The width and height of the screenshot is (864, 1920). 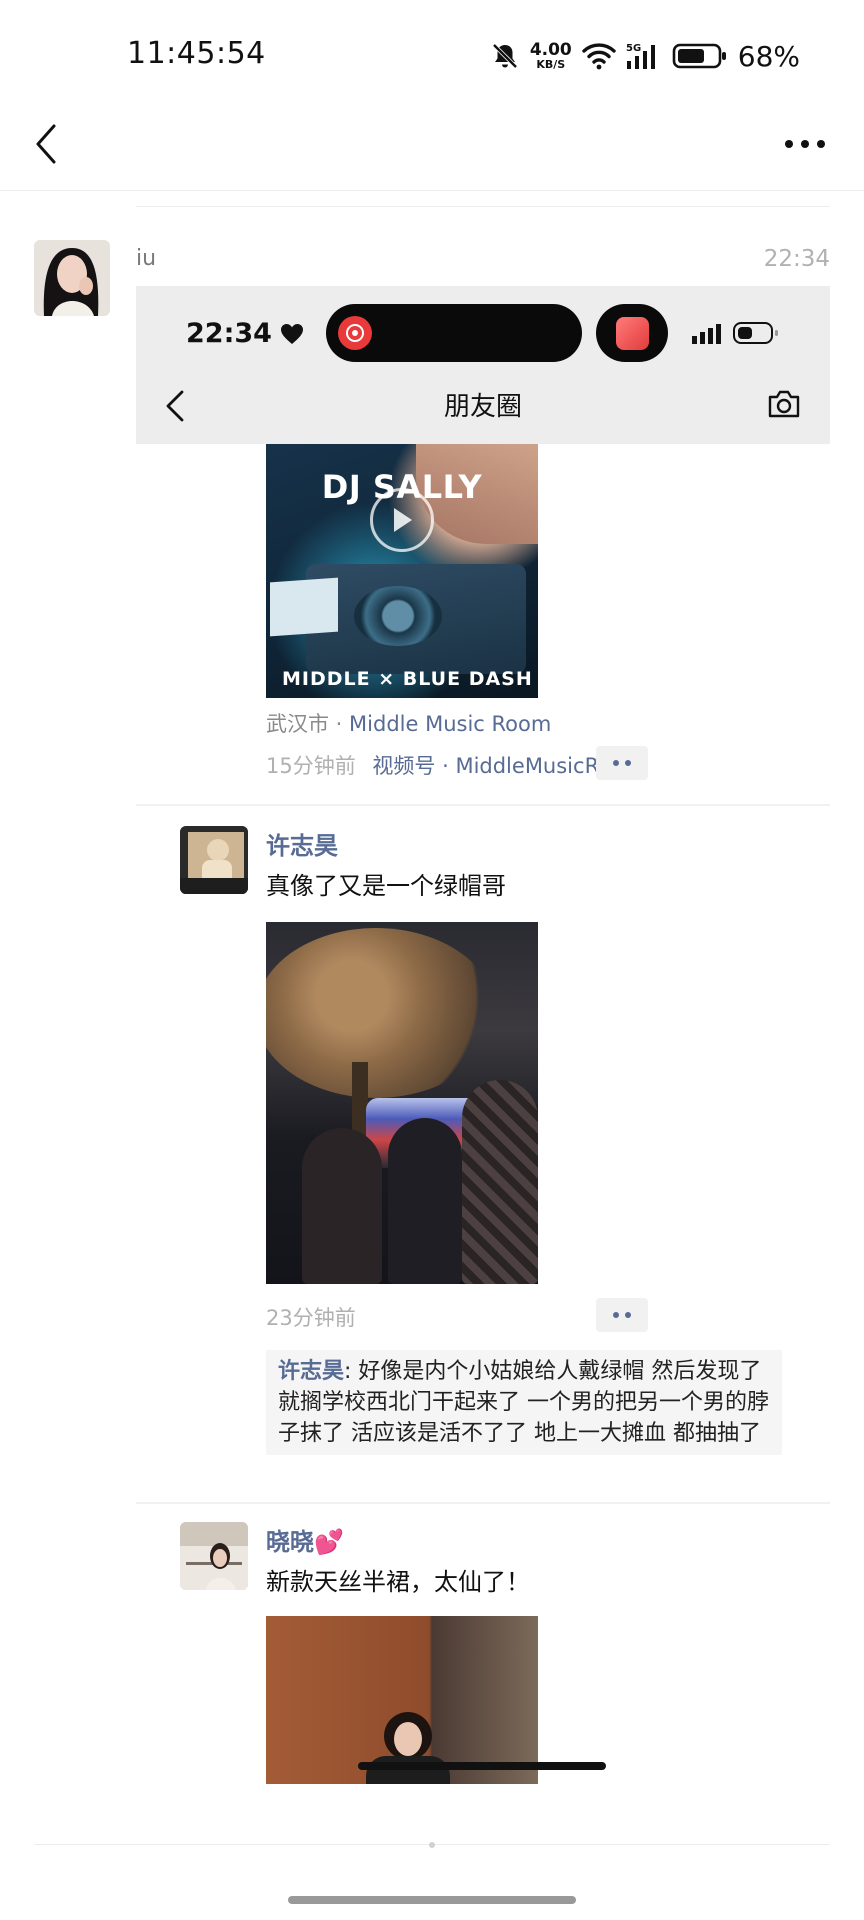 What do you see at coordinates (483, 206) in the screenshot?
I see `message-top-divider` at bounding box center [483, 206].